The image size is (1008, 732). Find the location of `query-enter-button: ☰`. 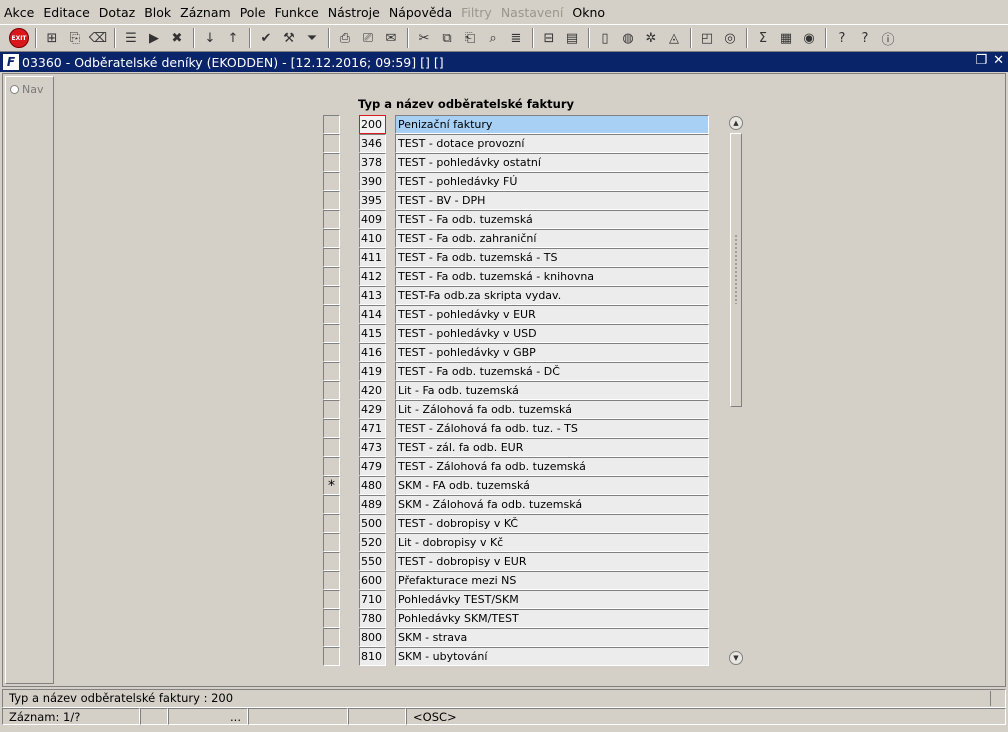

query-enter-button: ☰ is located at coordinates (131, 38).